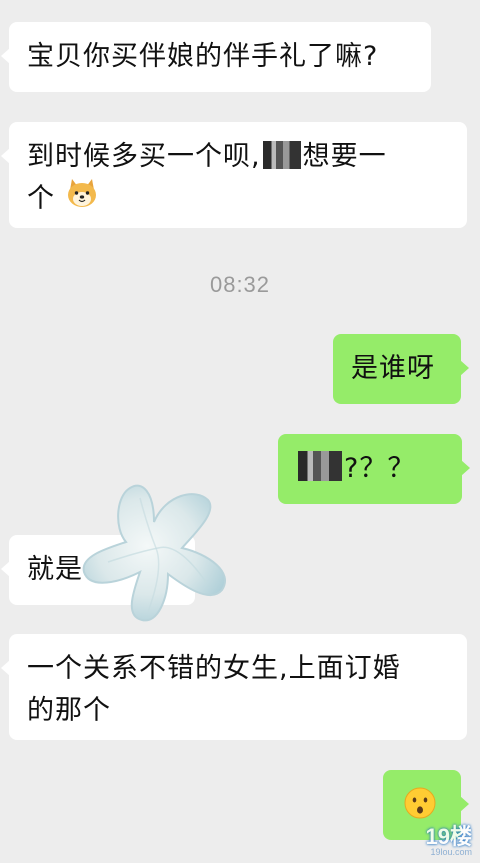 Image resolution: width=480 pixels, height=863 pixels. I want to click on message-outgoing-1: 是谁呀, so click(401, 369).